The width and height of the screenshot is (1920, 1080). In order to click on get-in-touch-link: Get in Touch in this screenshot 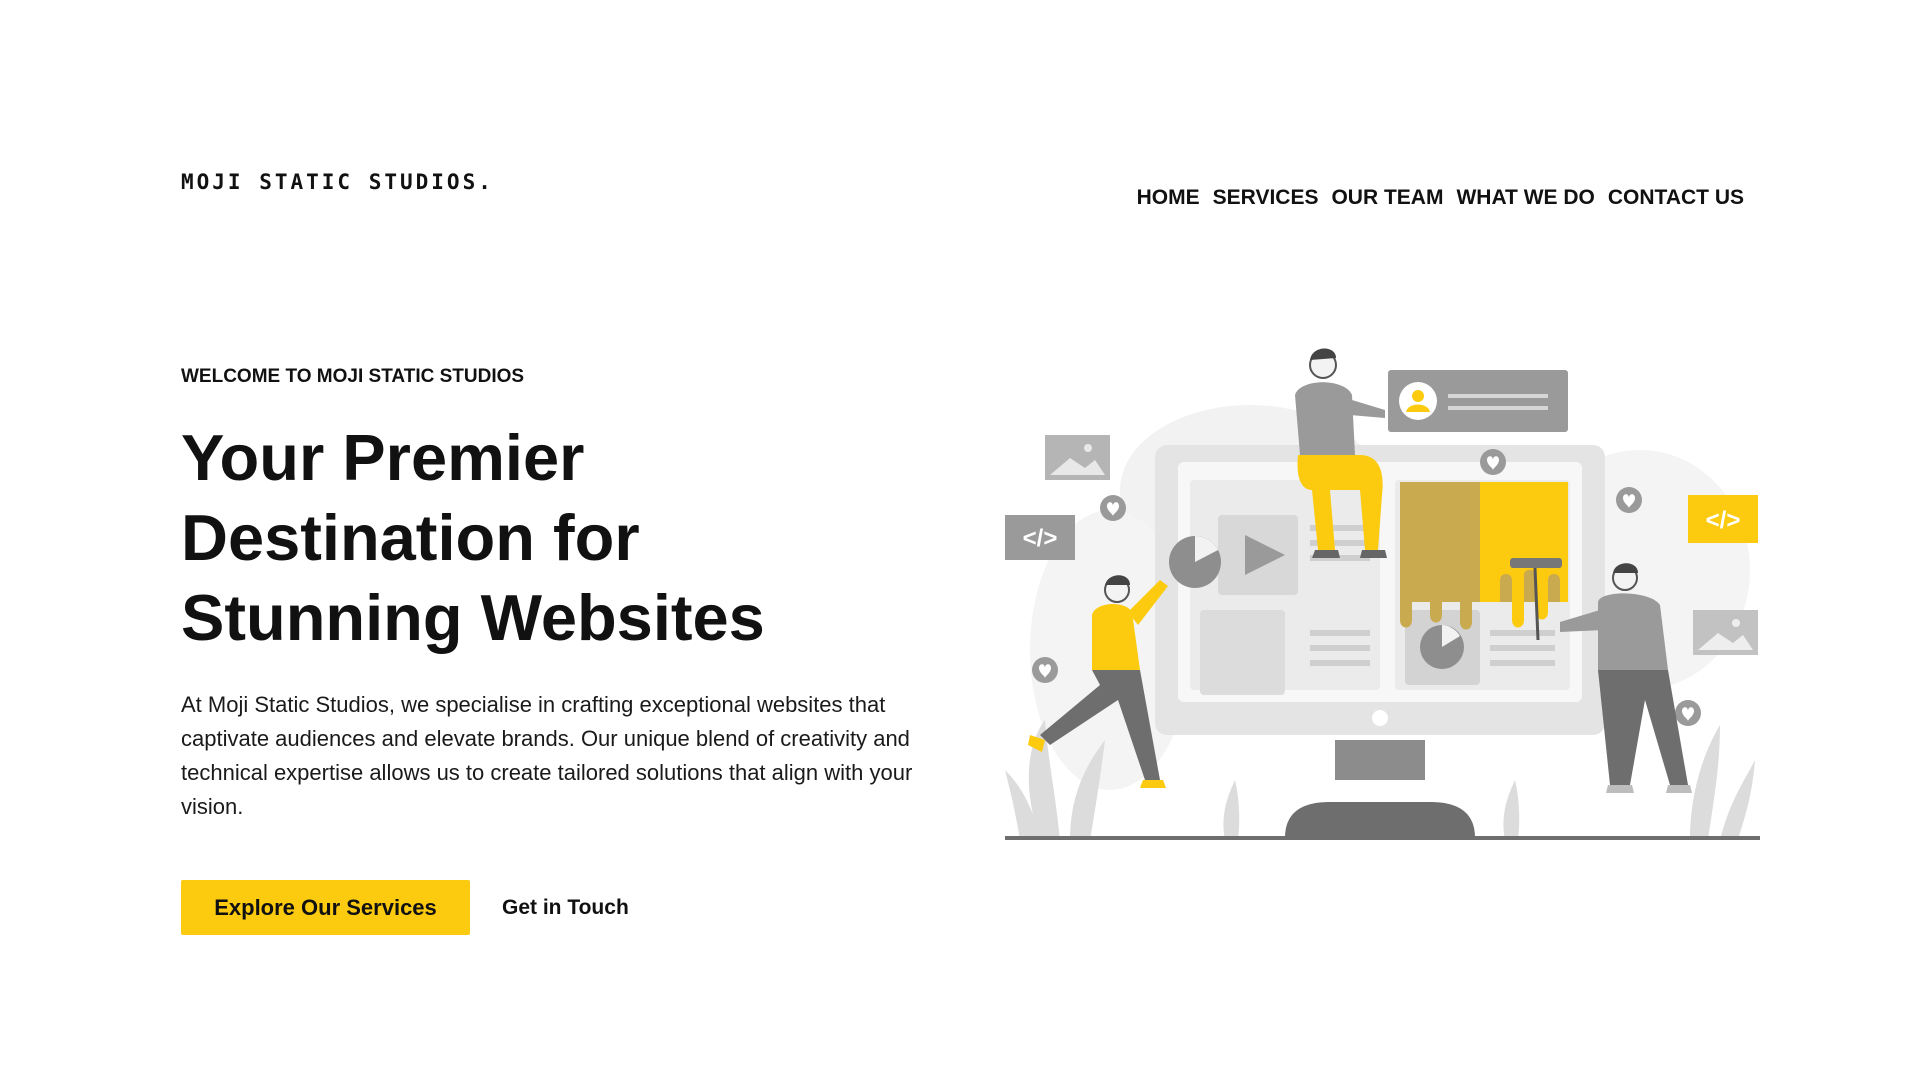, I will do `click(565, 908)`.